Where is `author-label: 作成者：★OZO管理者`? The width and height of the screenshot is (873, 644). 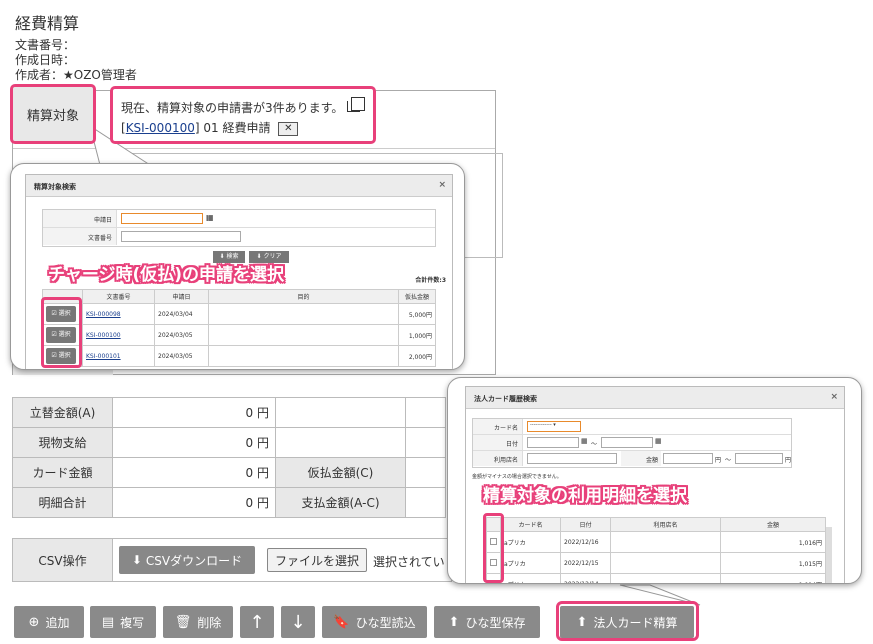
author-label: 作成者：★OZO管理者 is located at coordinates (76, 75).